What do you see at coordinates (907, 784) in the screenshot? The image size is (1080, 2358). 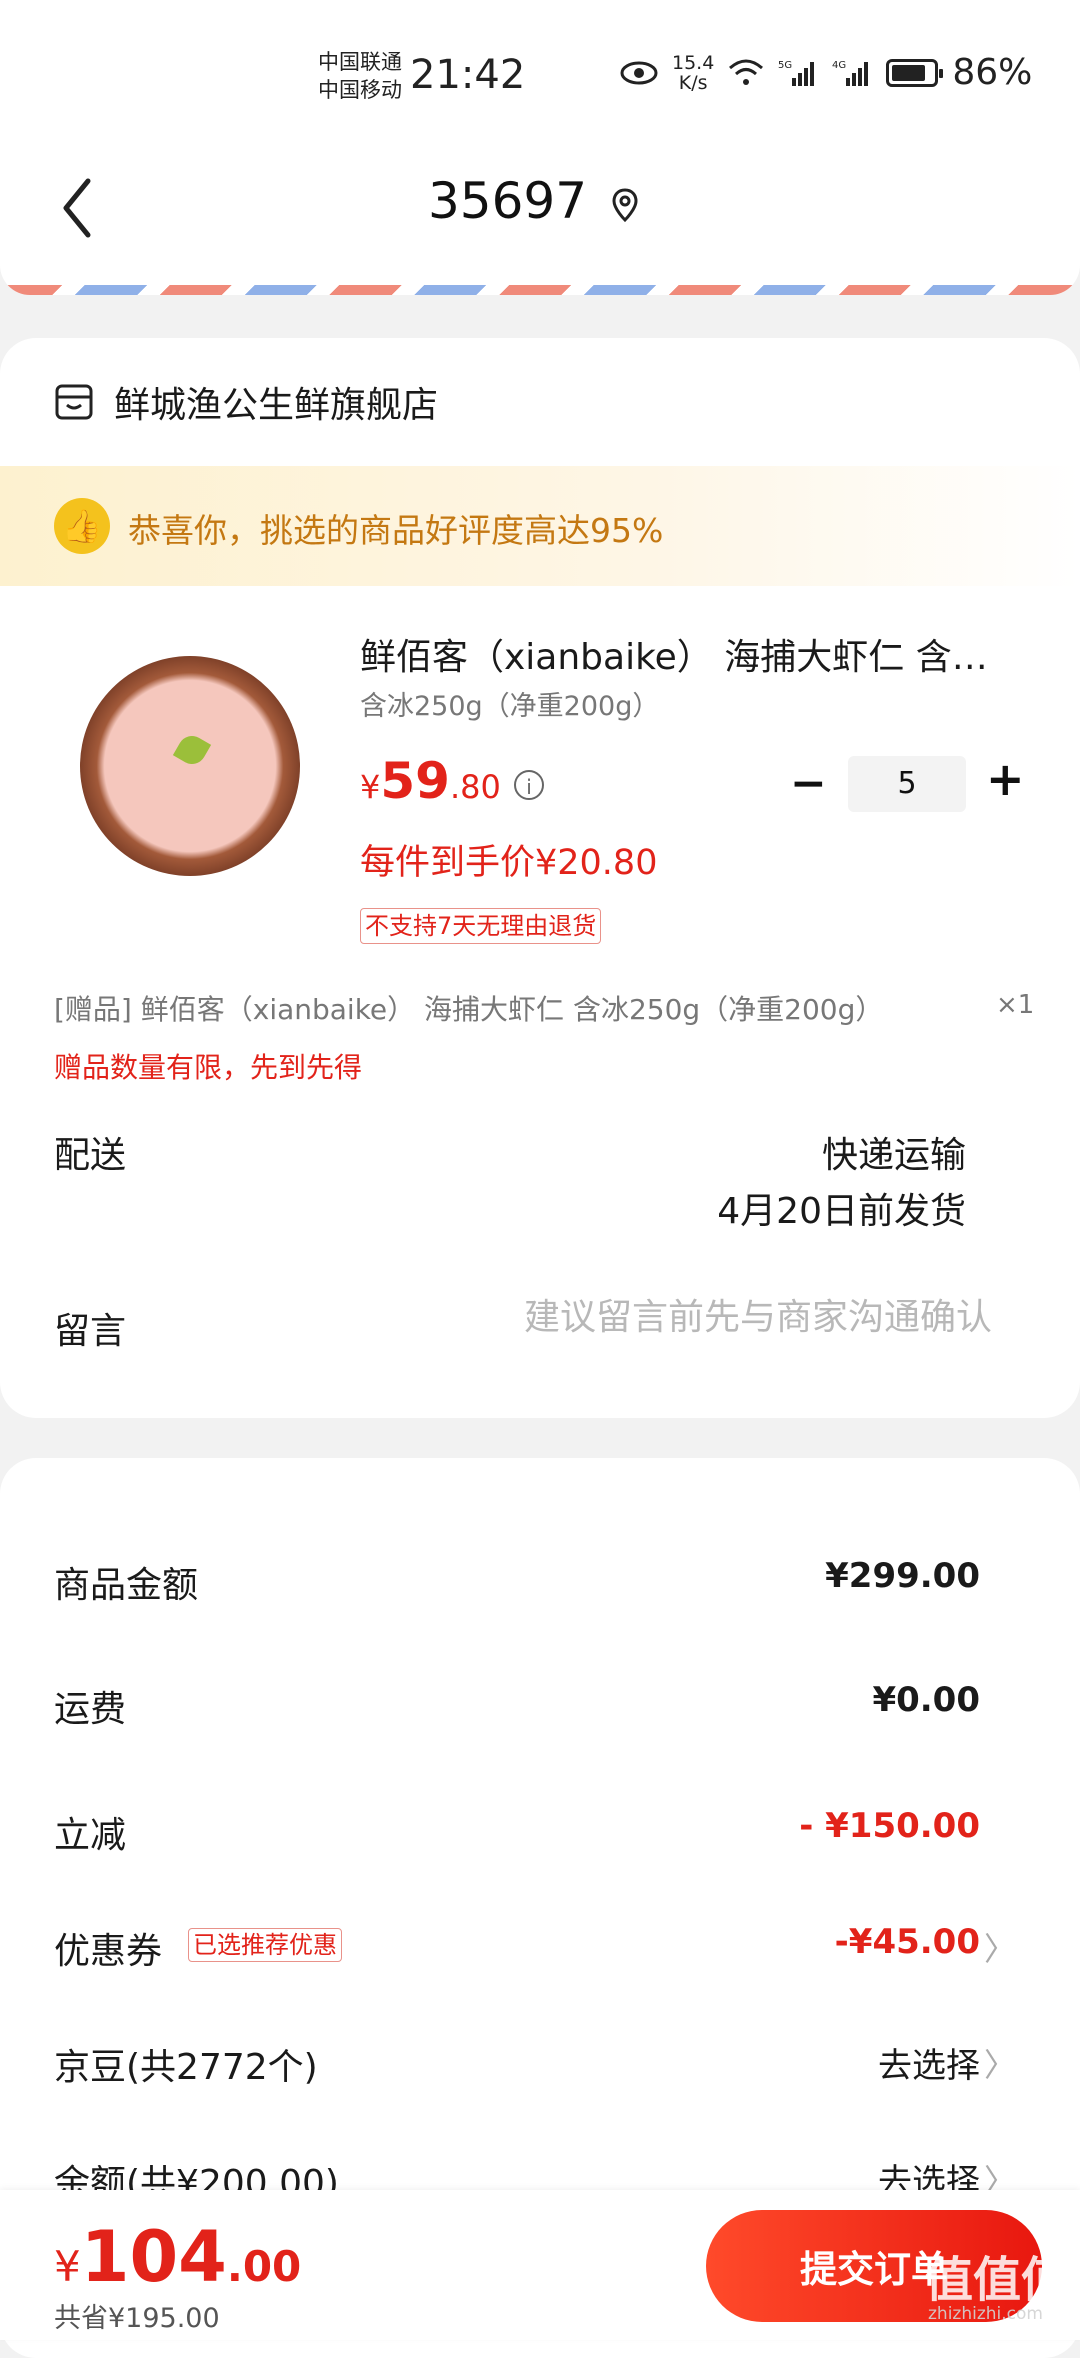 I see `quantity-field: 5` at bounding box center [907, 784].